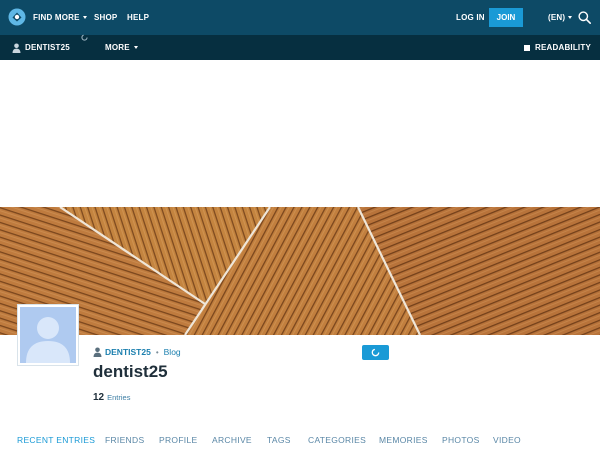 Image resolution: width=600 pixels, height=450 pixels. What do you see at coordinates (300, 47) in the screenshot?
I see `journal-navbar` at bounding box center [300, 47].